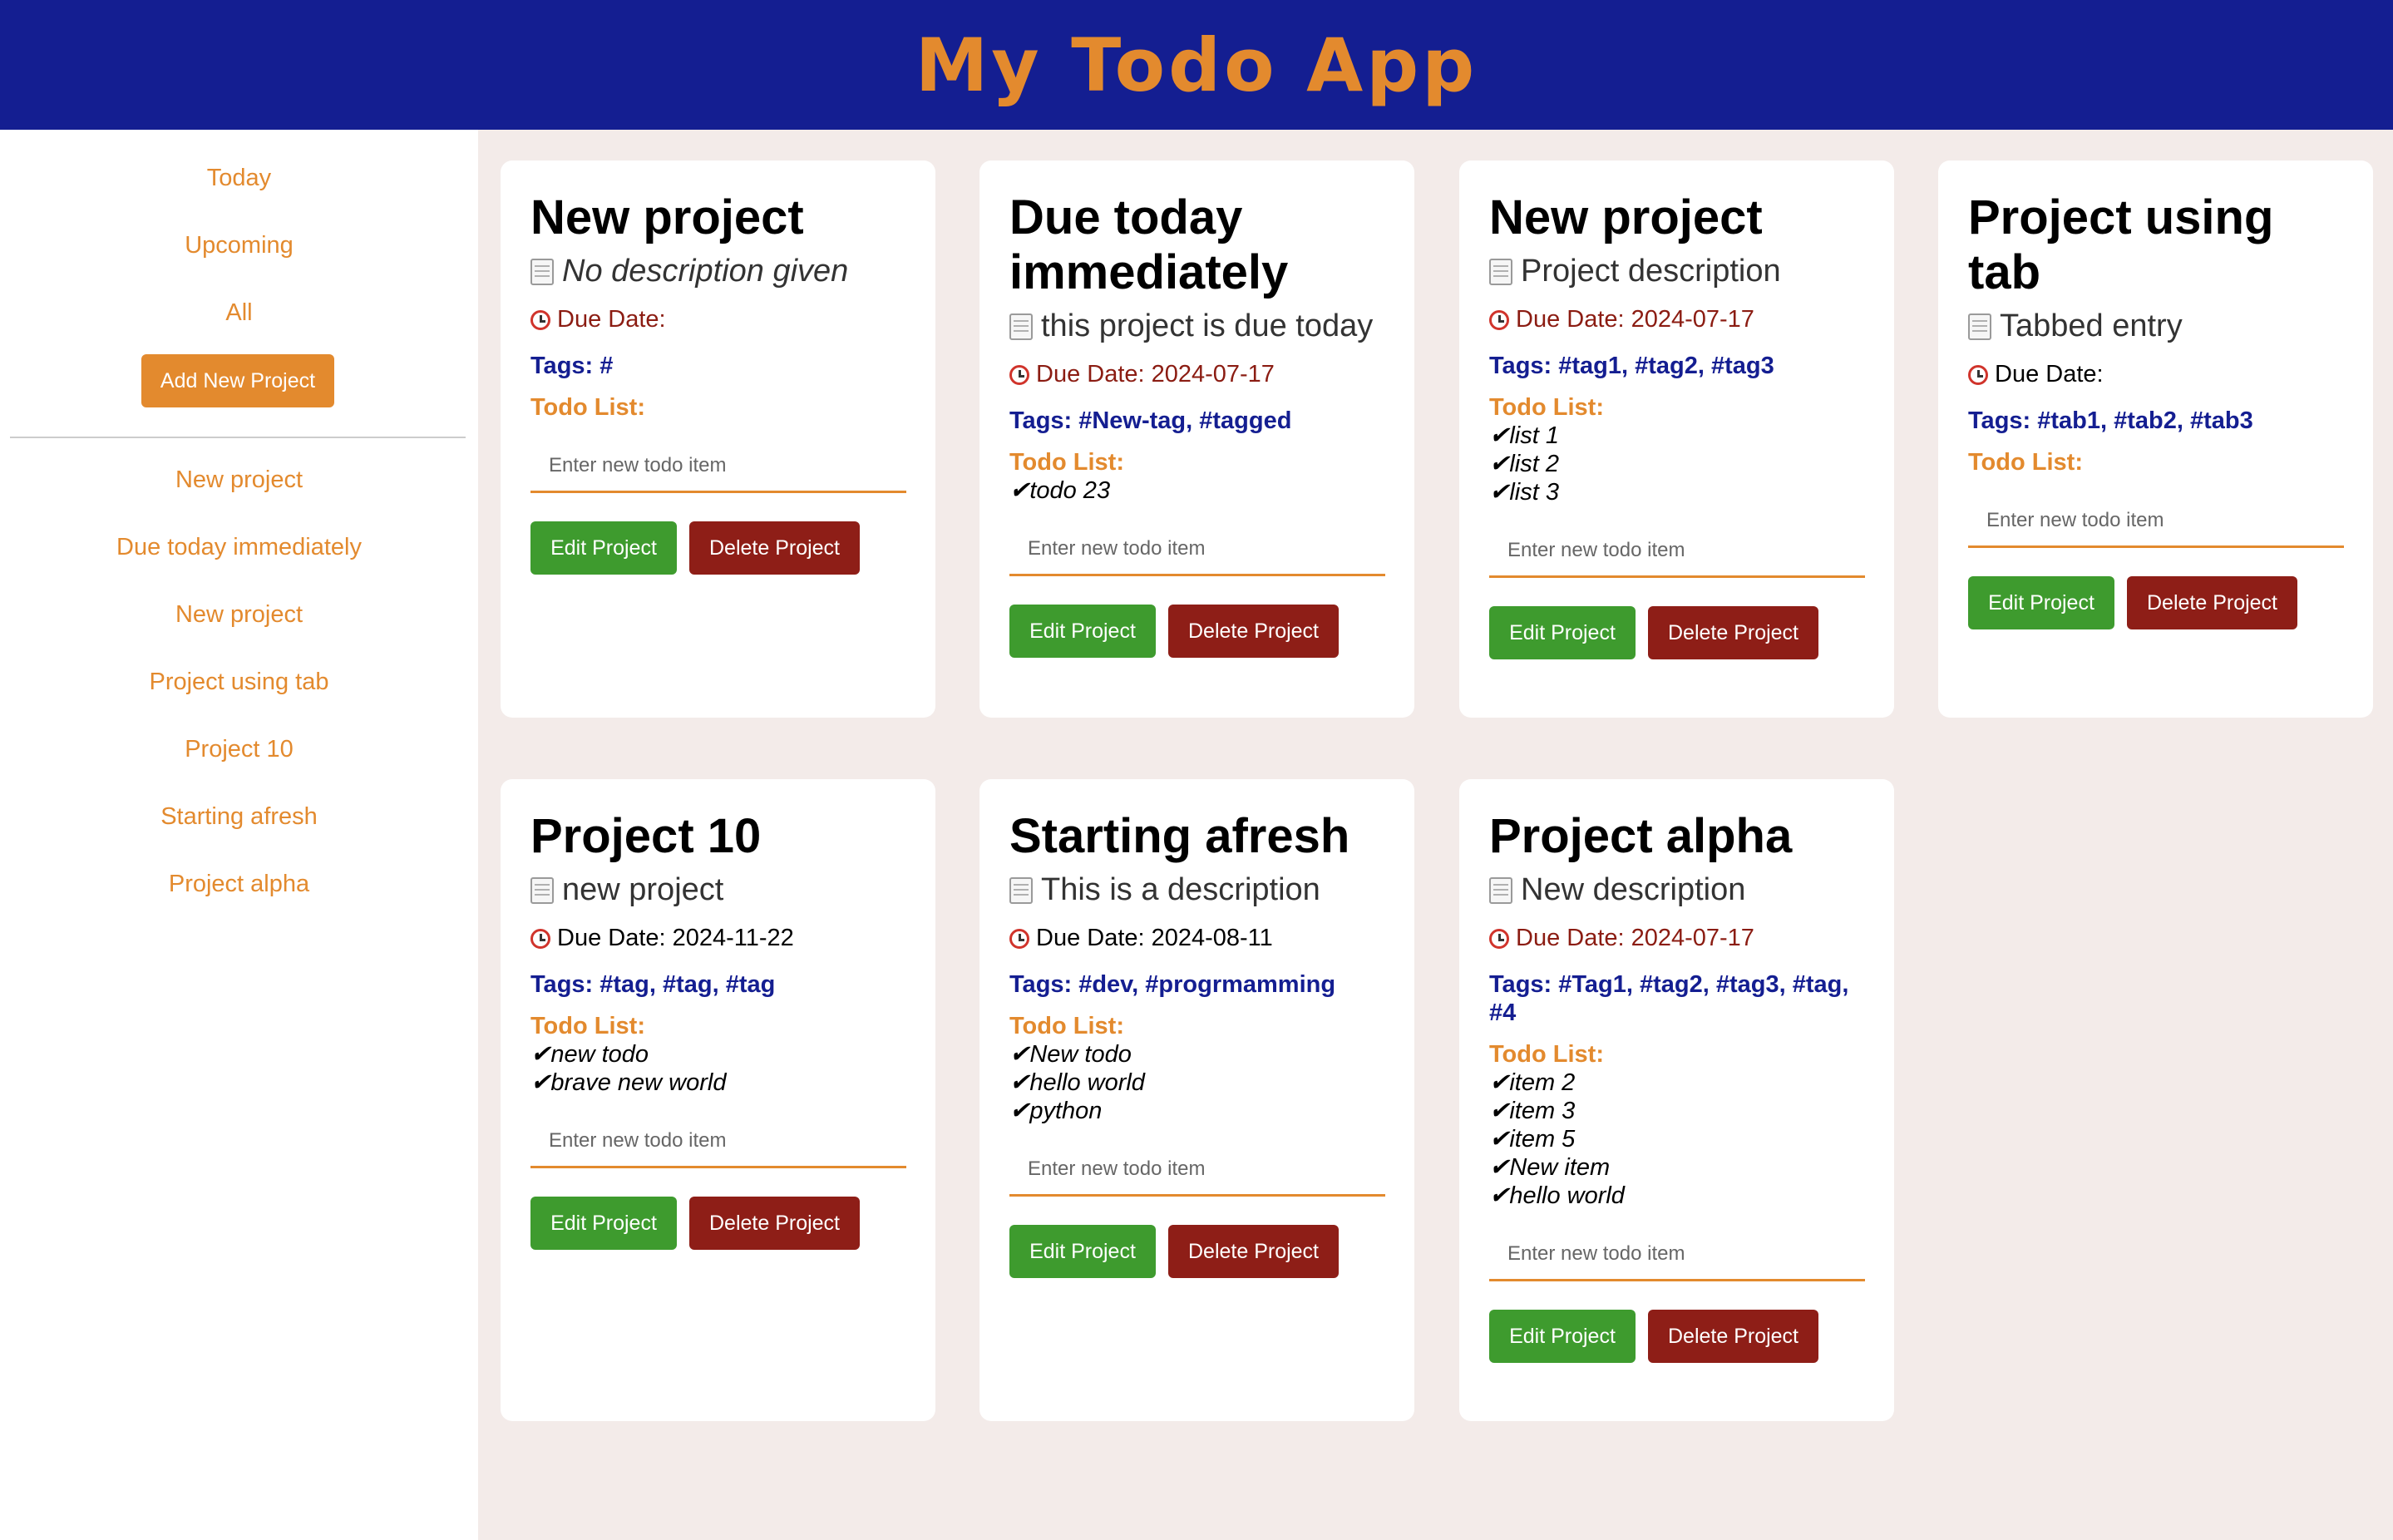 The height and width of the screenshot is (1540, 2393). Describe the element at coordinates (1676, 1167) in the screenshot. I see `todo-item: ✔New item` at that location.